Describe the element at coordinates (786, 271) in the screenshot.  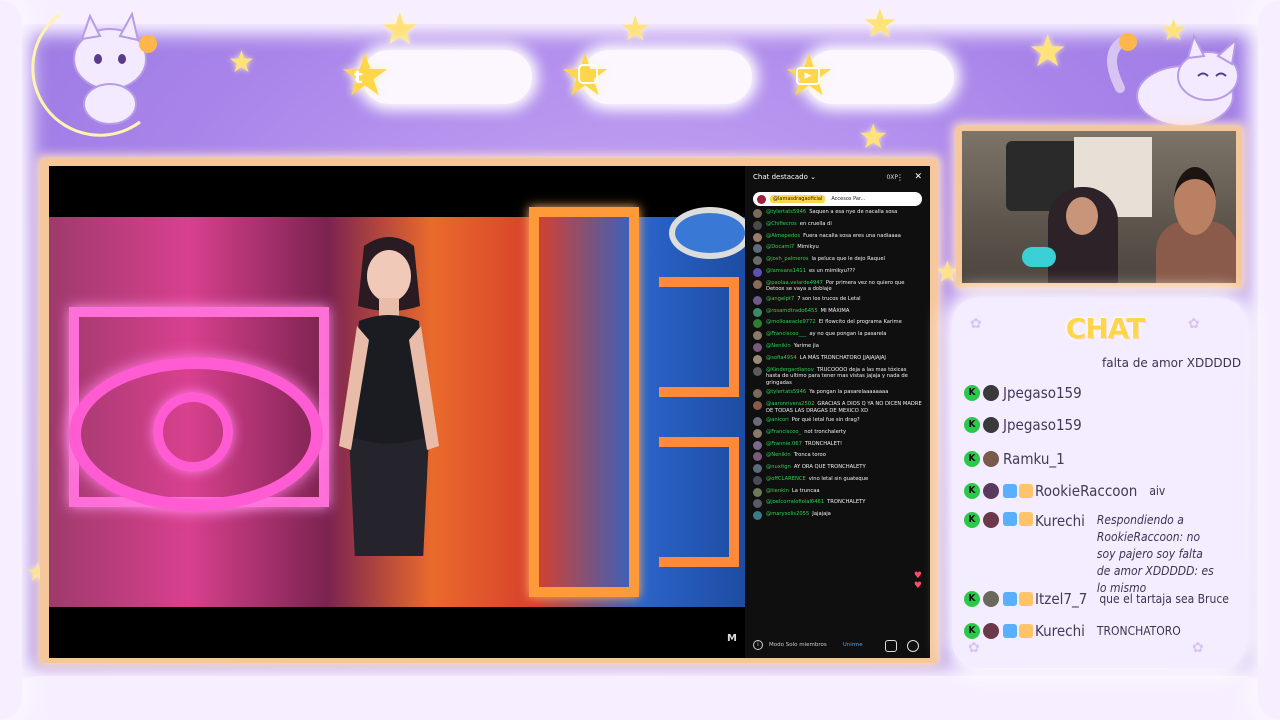
I see `chat-username: @lamsans1411` at that location.